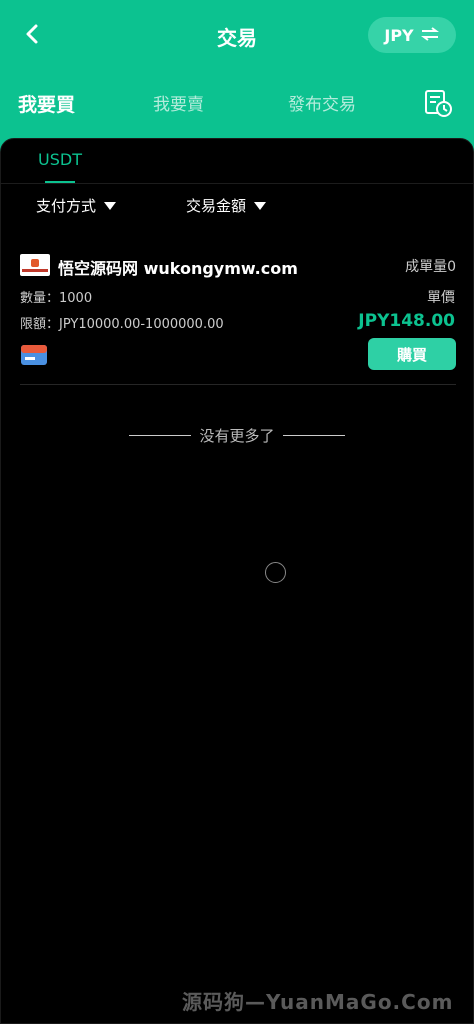  Describe the element at coordinates (178, 268) in the screenshot. I see `merchant-name: 悟空源码网 wukongymw.com` at that location.